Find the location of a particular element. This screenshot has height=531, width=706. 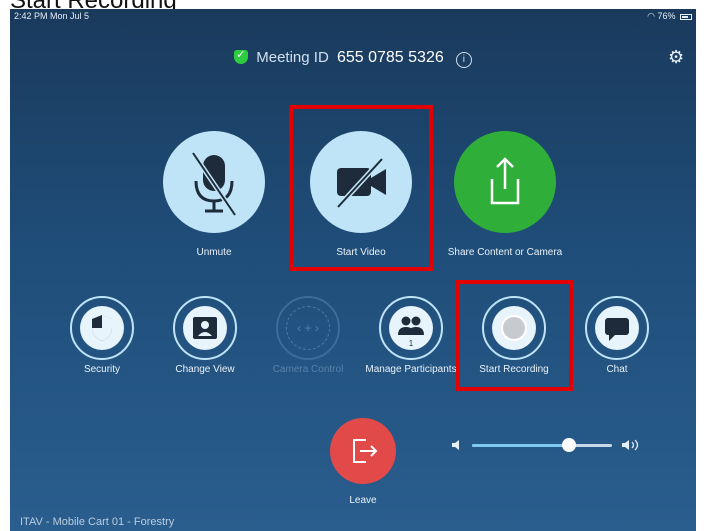

camera-control-icon: ‹ + › is located at coordinates (308, 328).